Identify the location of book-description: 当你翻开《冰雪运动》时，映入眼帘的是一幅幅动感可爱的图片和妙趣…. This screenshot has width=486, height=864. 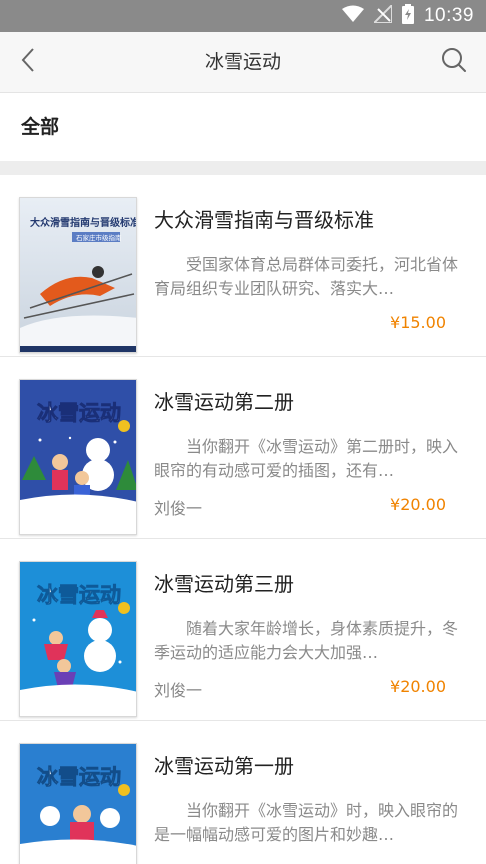
(306, 822).